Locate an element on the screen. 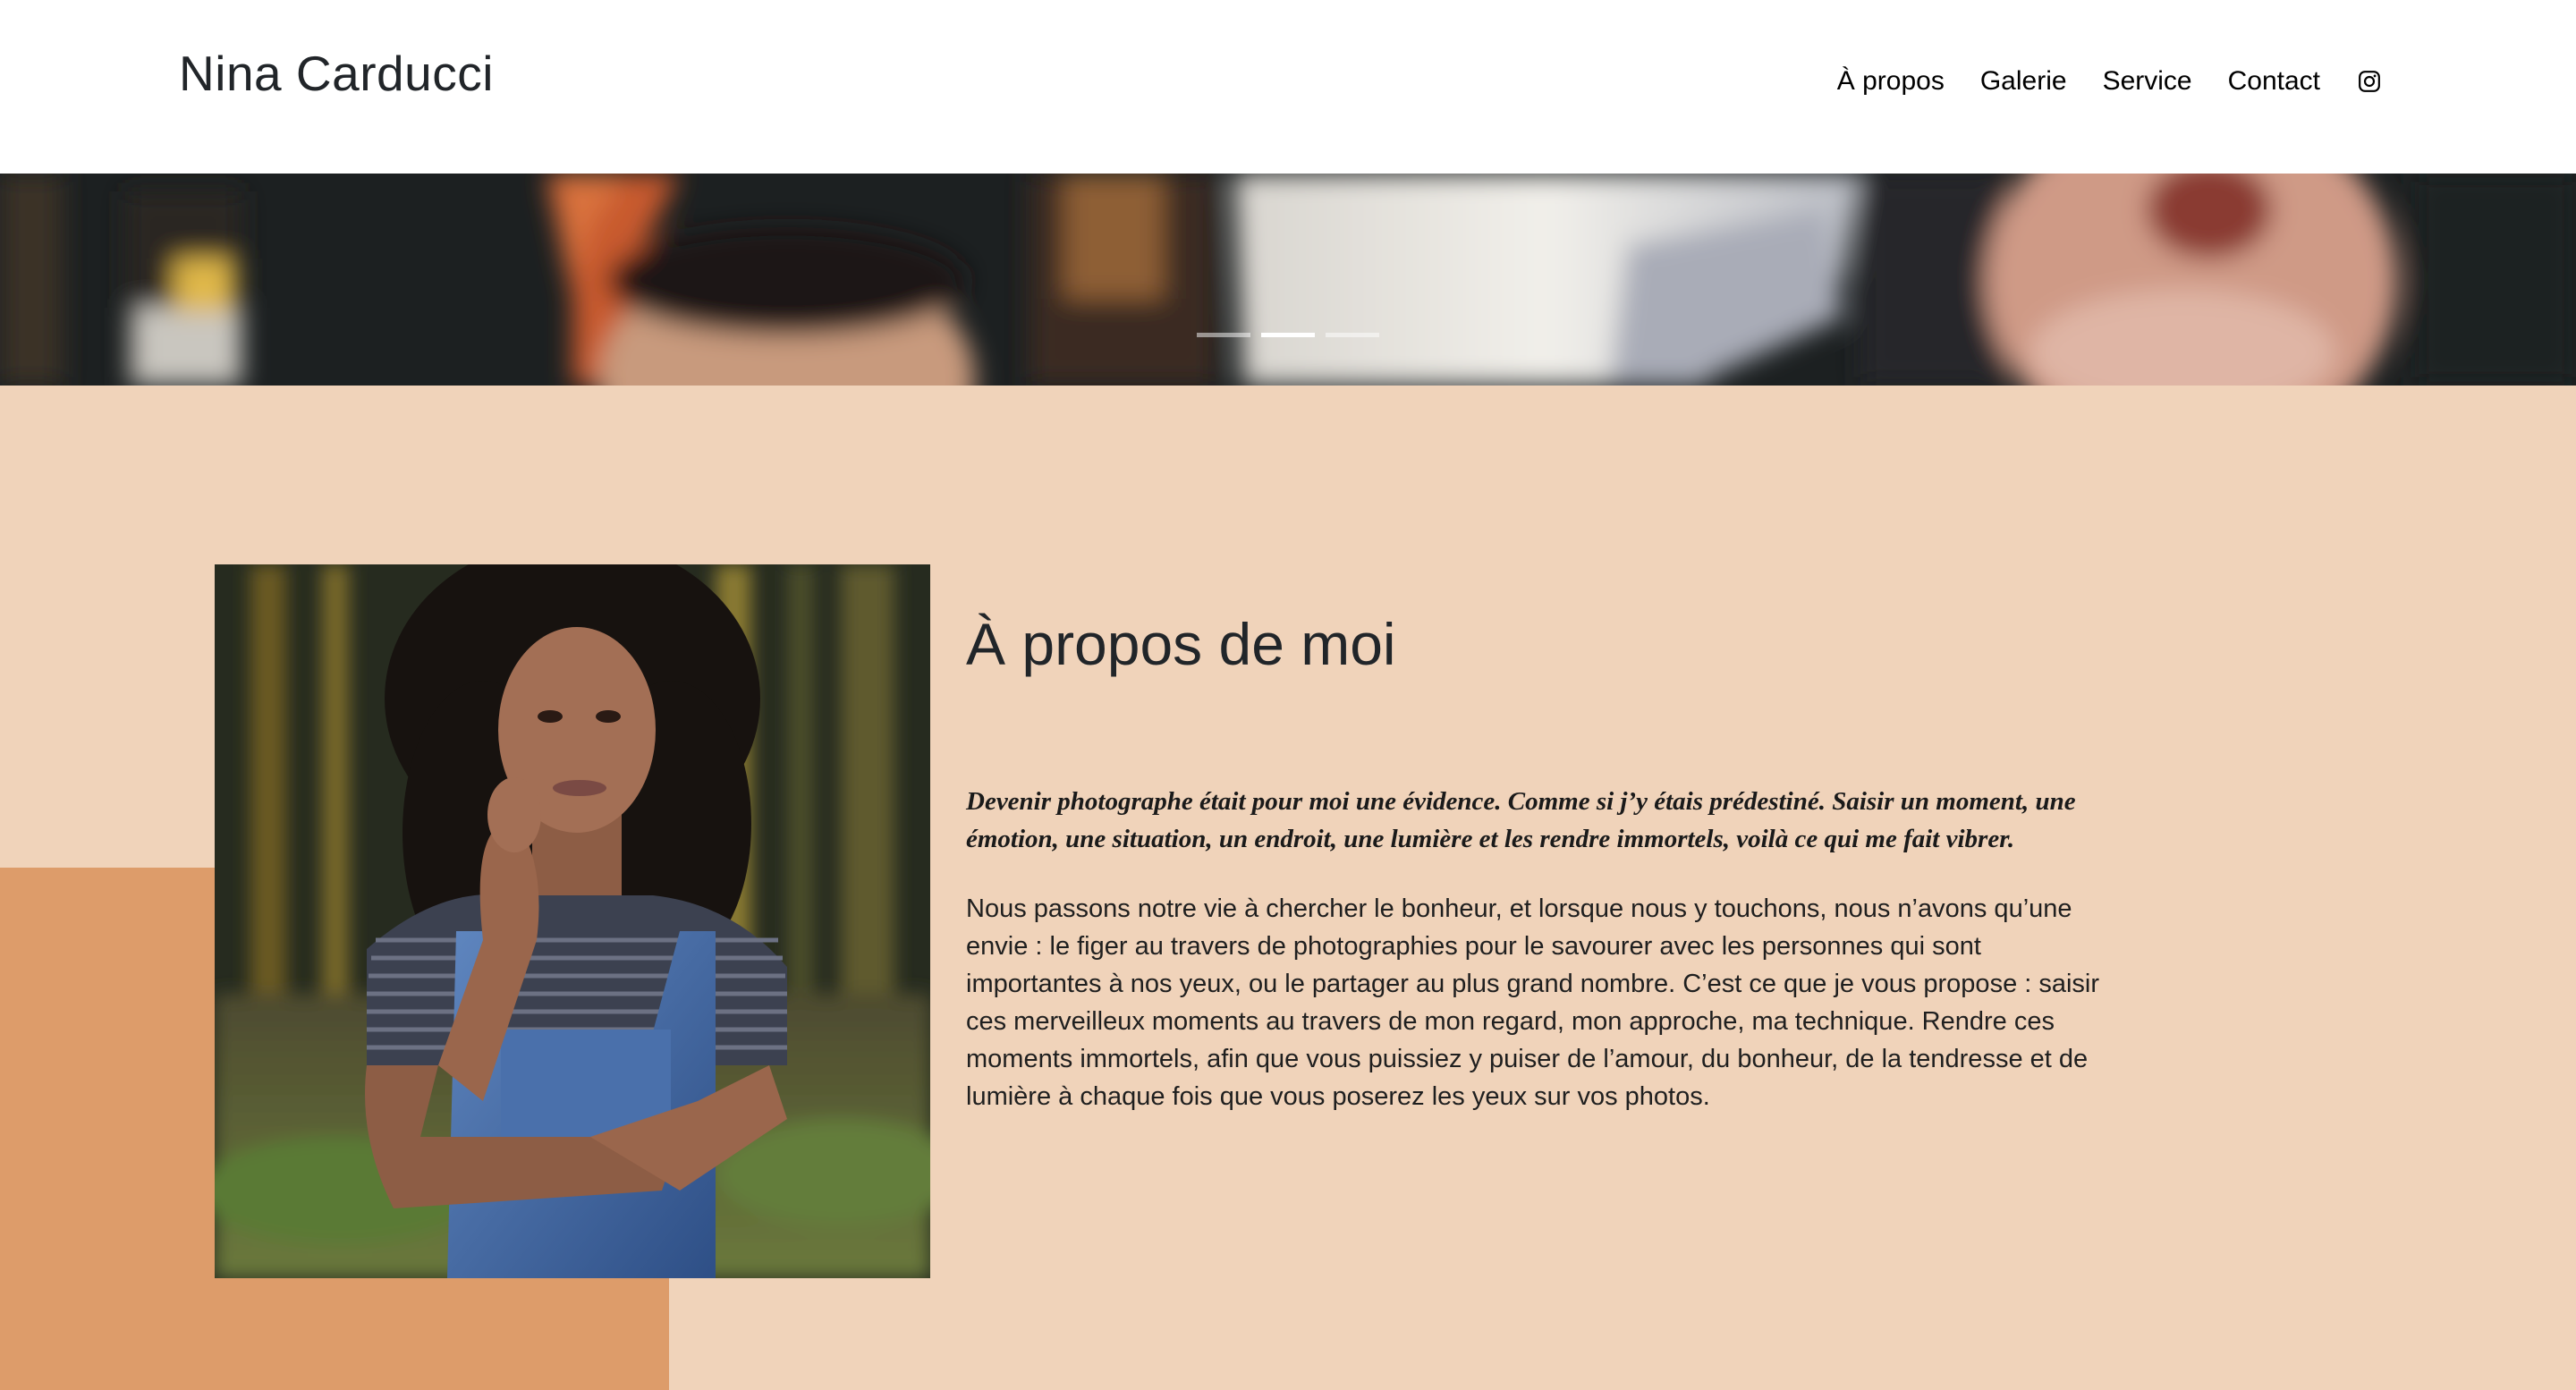 The width and height of the screenshot is (2576, 1390). portrait-photo is located at coordinates (572, 921).